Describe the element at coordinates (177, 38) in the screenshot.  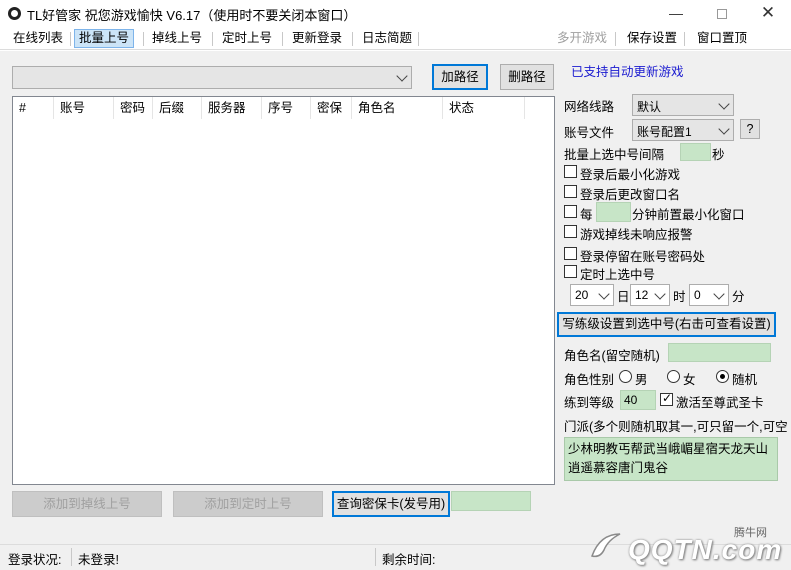
I see `menu-disconnect-login: 掉线上号` at that location.